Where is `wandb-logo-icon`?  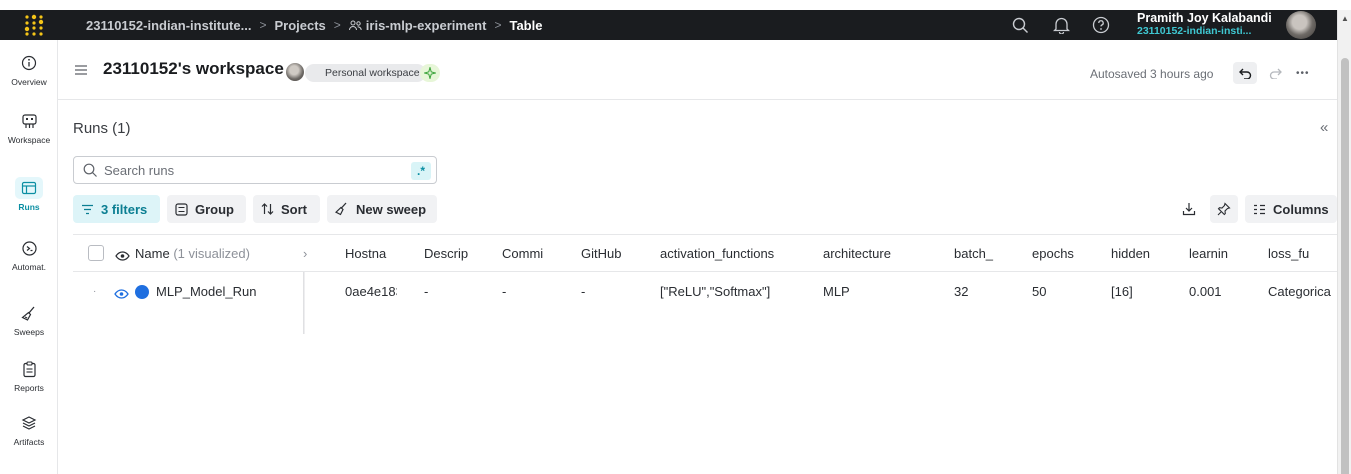 wandb-logo-icon is located at coordinates (34, 25).